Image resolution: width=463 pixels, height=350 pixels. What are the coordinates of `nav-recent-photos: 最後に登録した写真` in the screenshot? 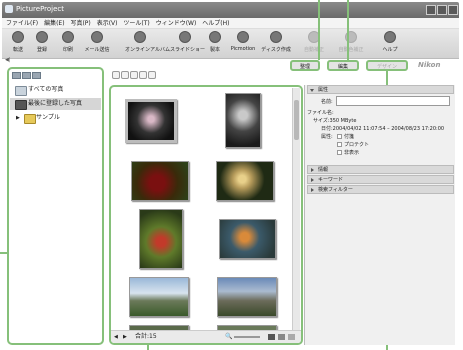 It's located at (55, 104).